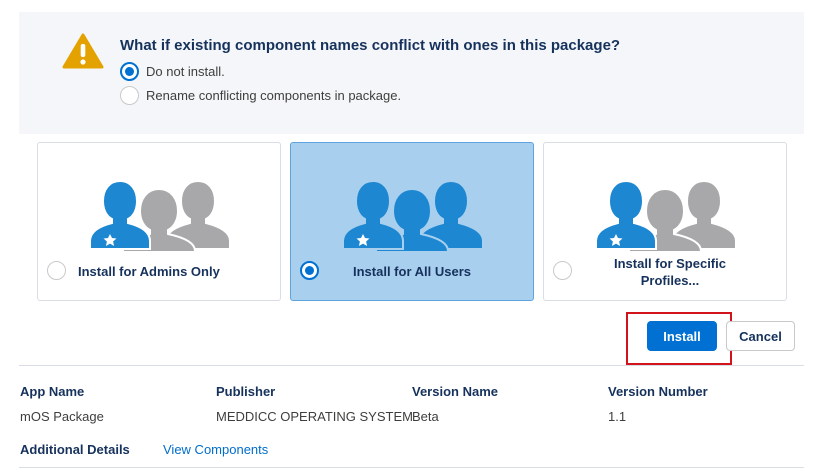  I want to click on header-version-number: Version Number, so click(658, 391).